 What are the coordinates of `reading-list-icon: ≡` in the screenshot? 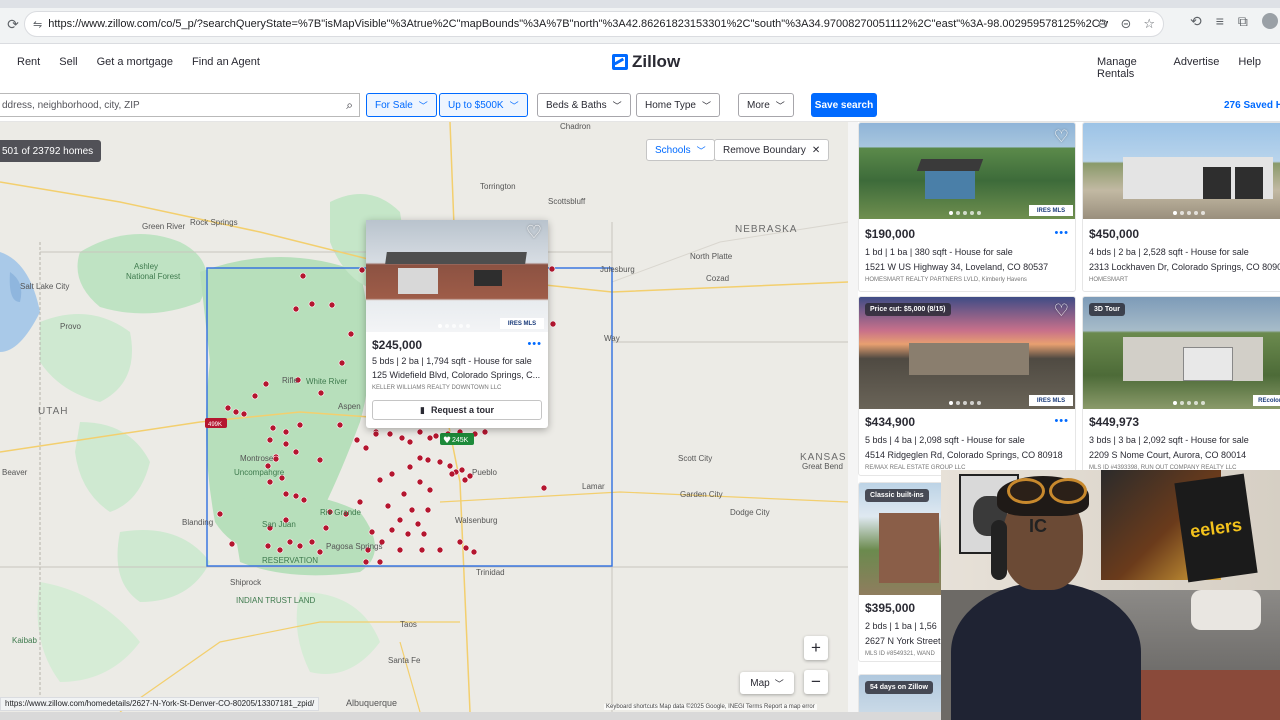 It's located at (1220, 21).